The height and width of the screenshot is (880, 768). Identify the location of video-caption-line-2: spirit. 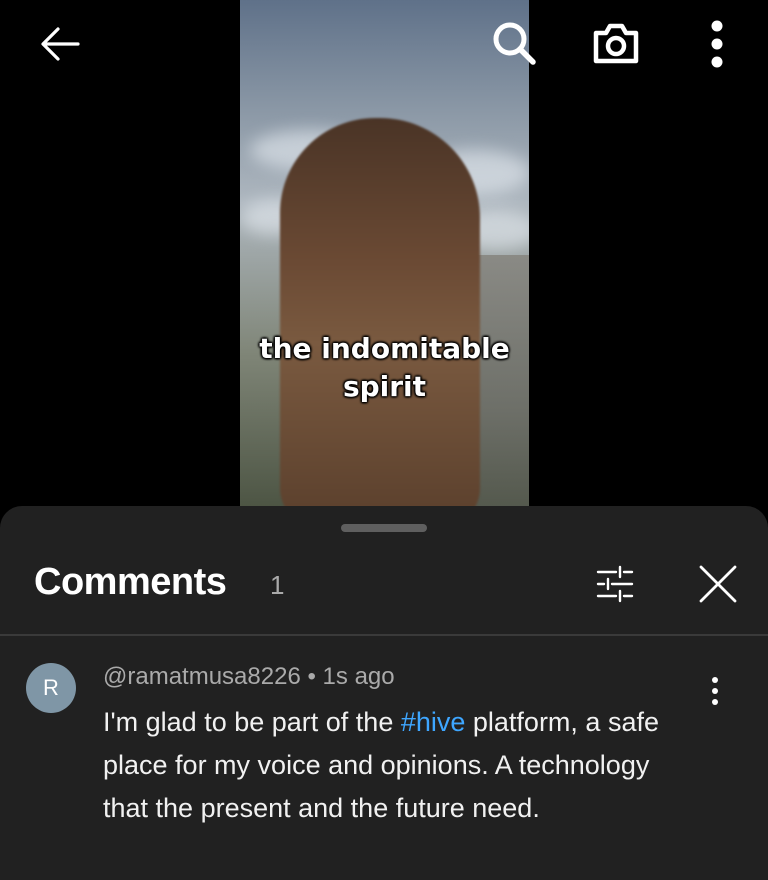
(384, 386).